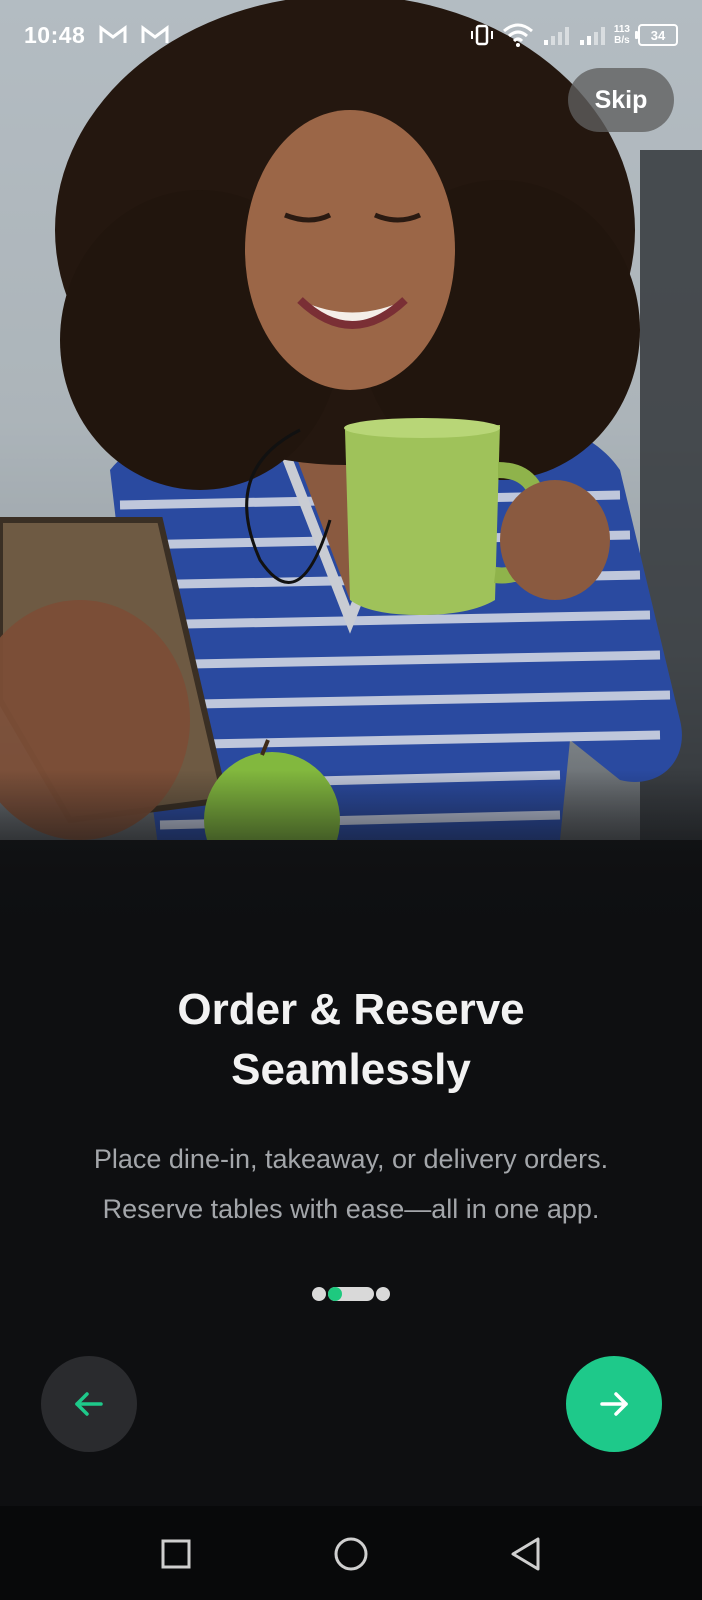  I want to click on square-recents-icon, so click(176, 1554).